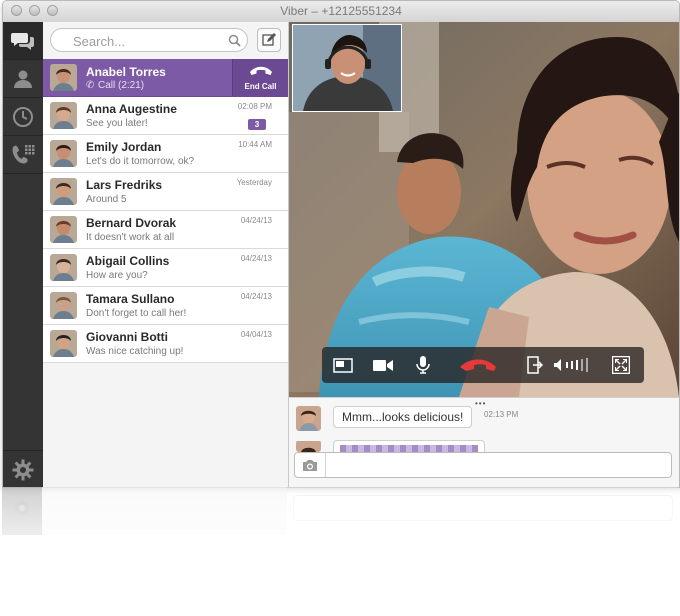 The image size is (680, 616). I want to click on contact-name: Giovanni Botti, so click(127, 337).